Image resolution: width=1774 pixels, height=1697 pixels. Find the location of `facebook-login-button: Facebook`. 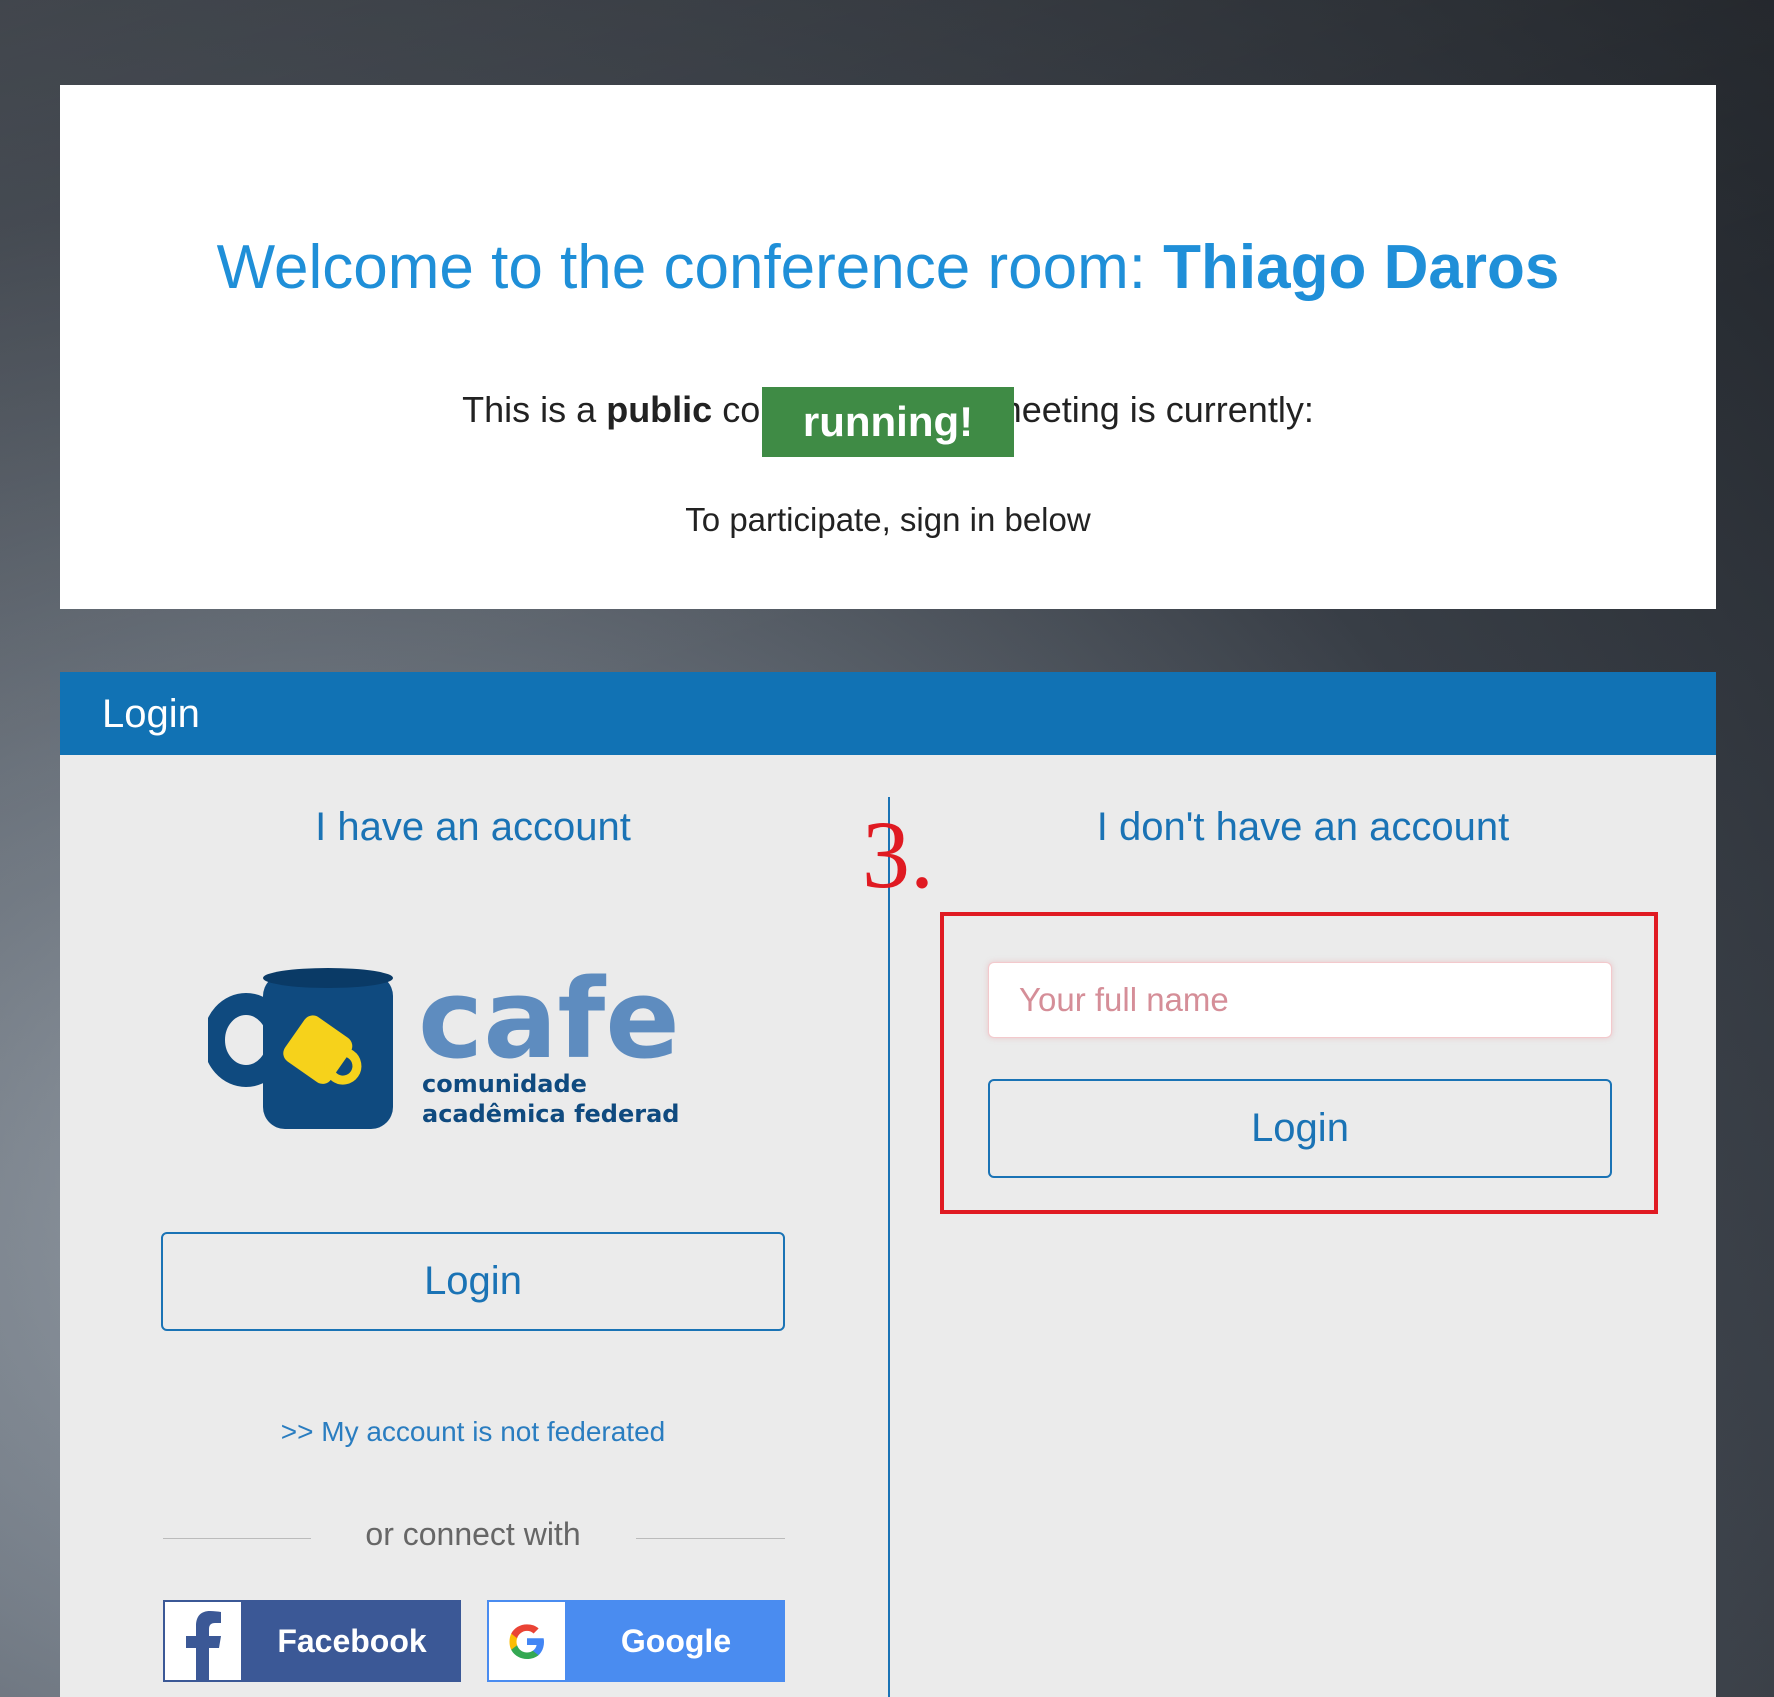

facebook-login-button: Facebook is located at coordinates (312, 1641).